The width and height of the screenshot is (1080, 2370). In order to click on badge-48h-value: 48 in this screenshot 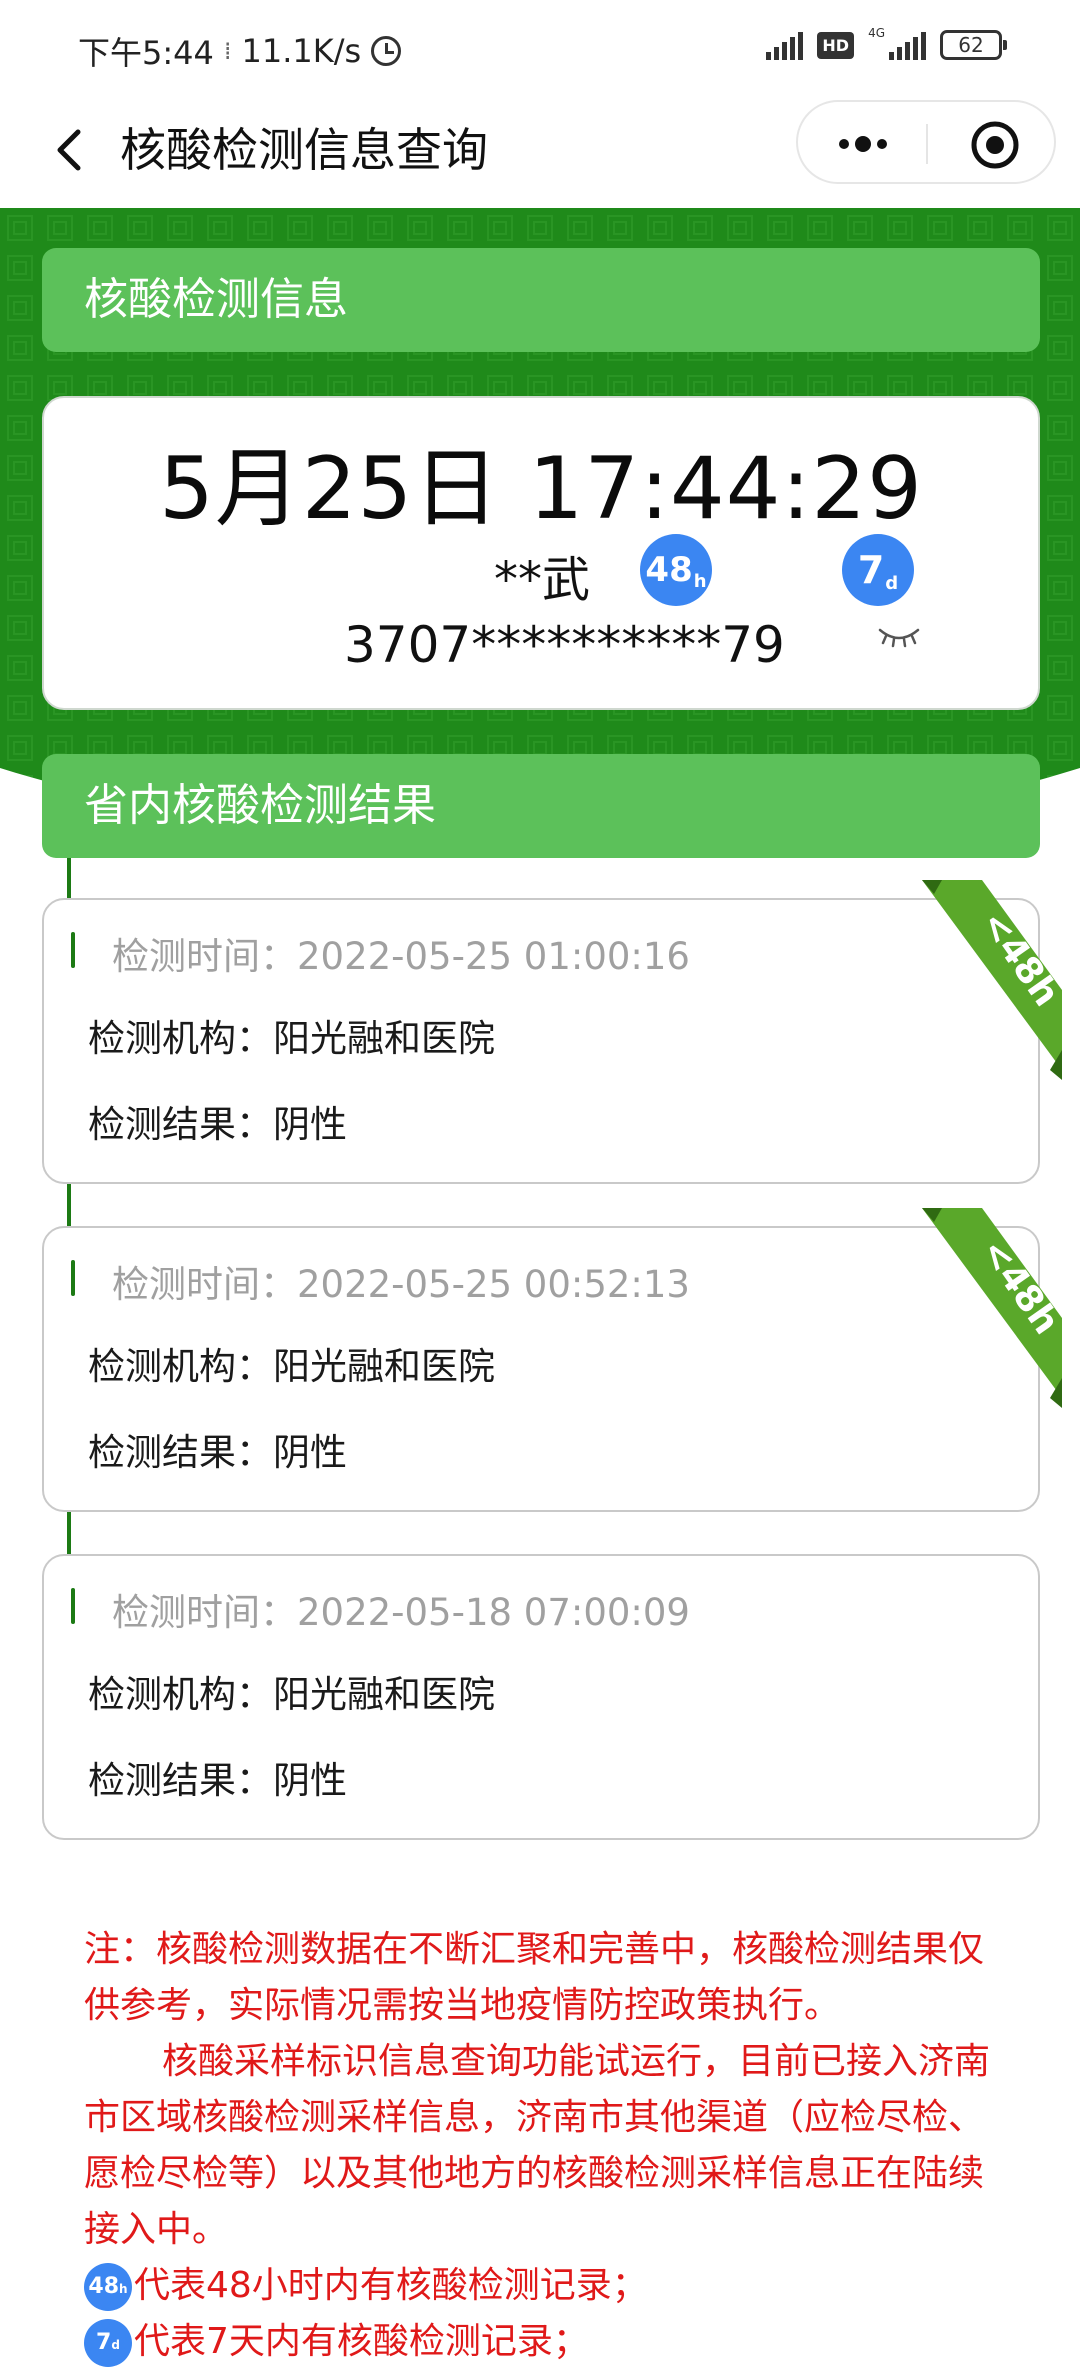, I will do `click(669, 570)`.